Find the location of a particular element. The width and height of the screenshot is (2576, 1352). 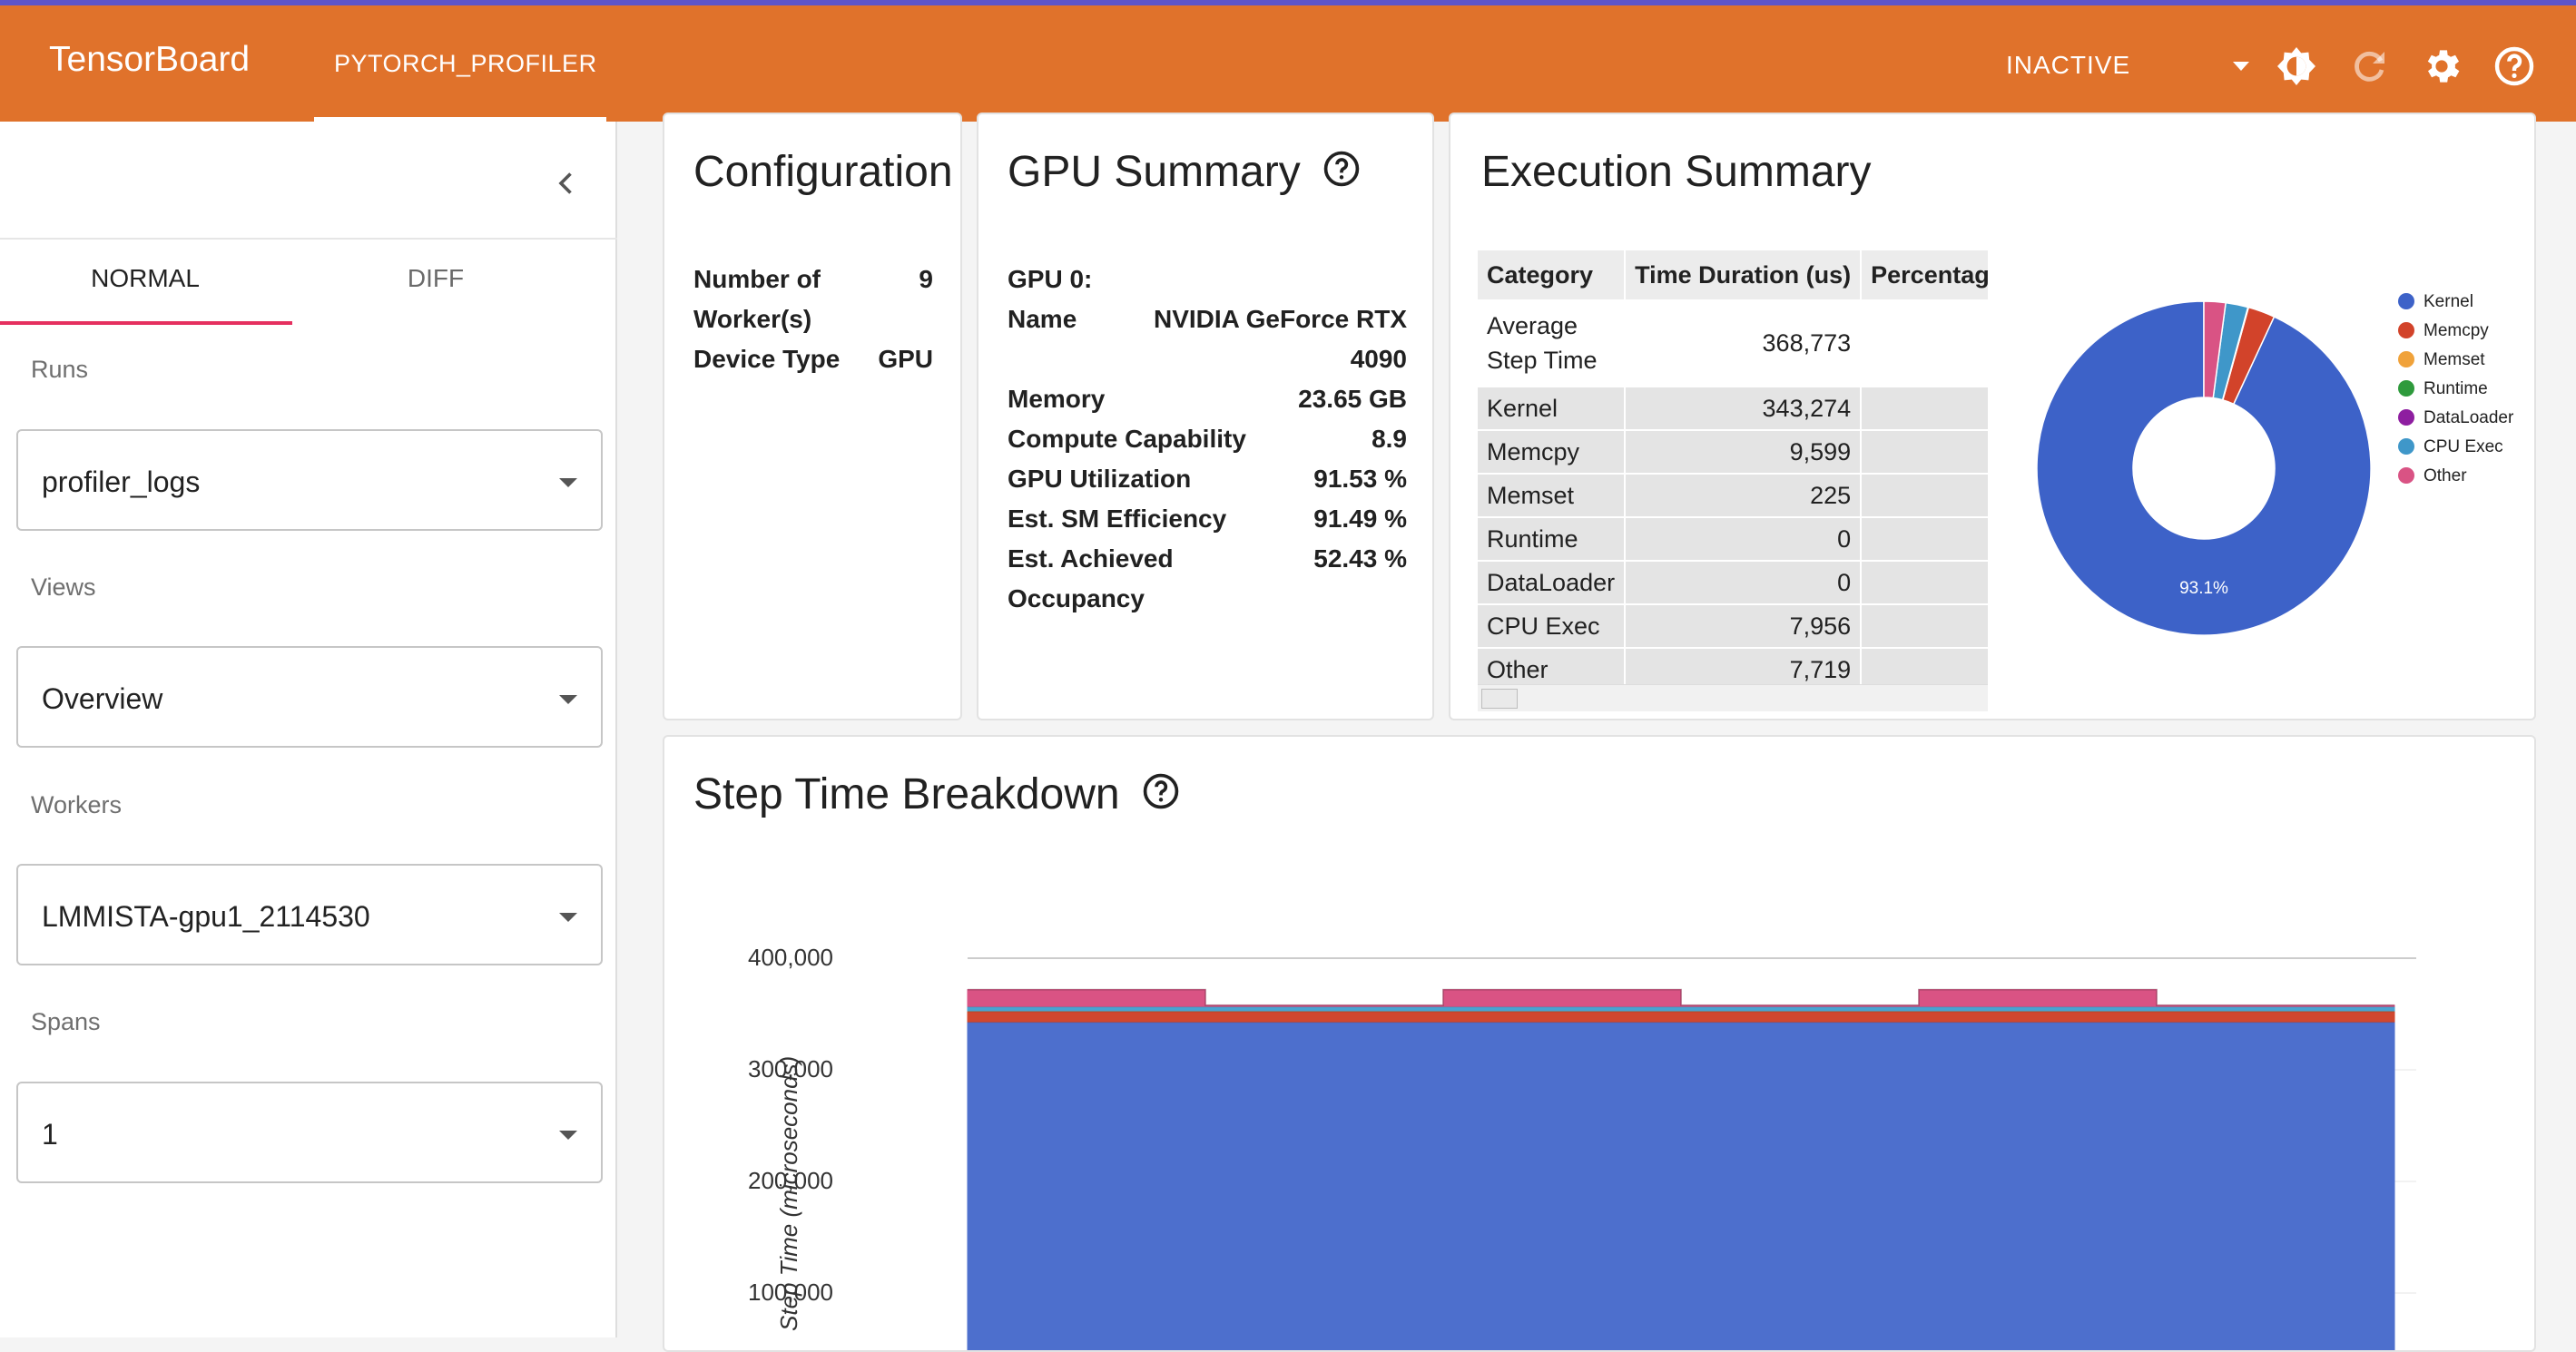

config-device-type-value: GPU is located at coordinates (889, 359).